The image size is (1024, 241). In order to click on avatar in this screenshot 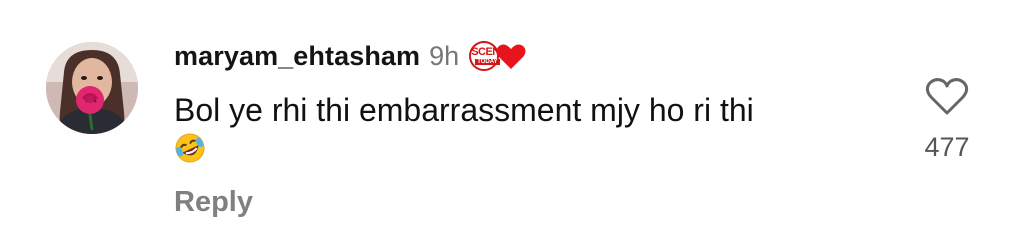, I will do `click(92, 88)`.